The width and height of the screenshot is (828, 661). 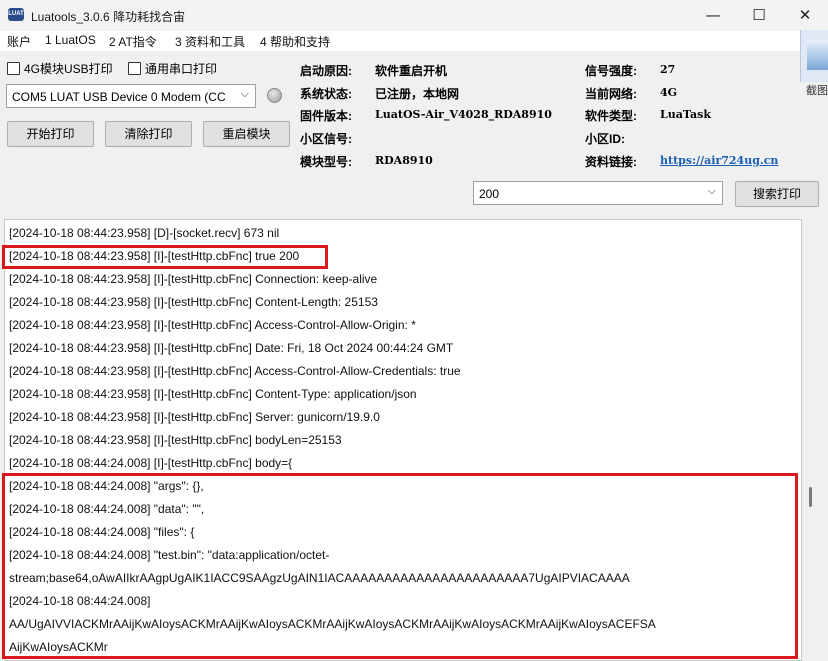 I want to click on clear-print-button: 清除打印, so click(x=148, y=134).